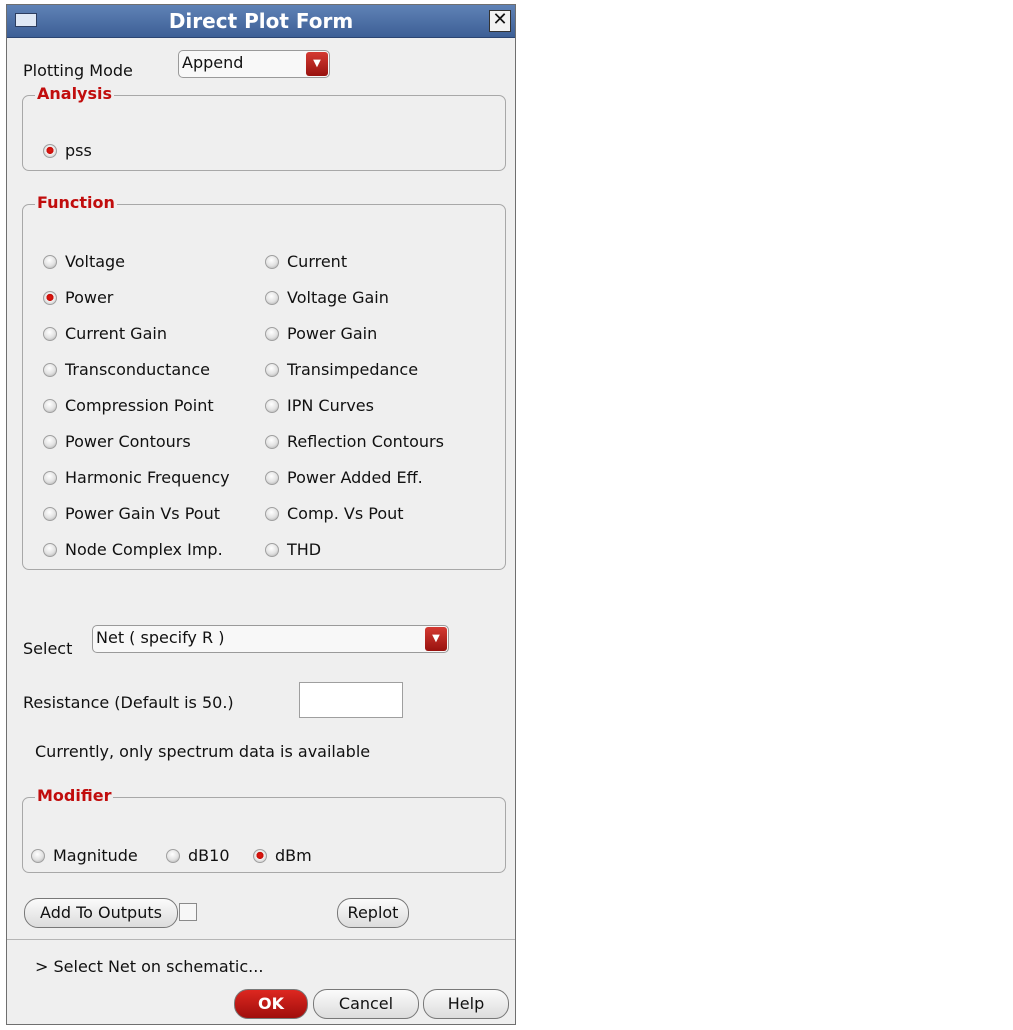  I want to click on analysis-title: Analysis, so click(75, 93).